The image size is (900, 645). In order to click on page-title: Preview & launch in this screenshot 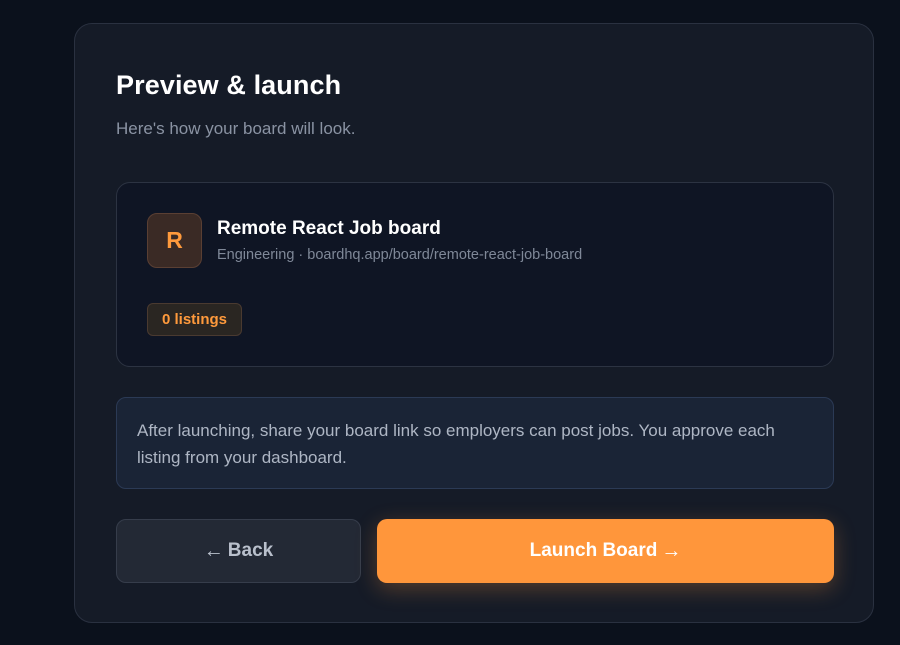, I will do `click(229, 85)`.